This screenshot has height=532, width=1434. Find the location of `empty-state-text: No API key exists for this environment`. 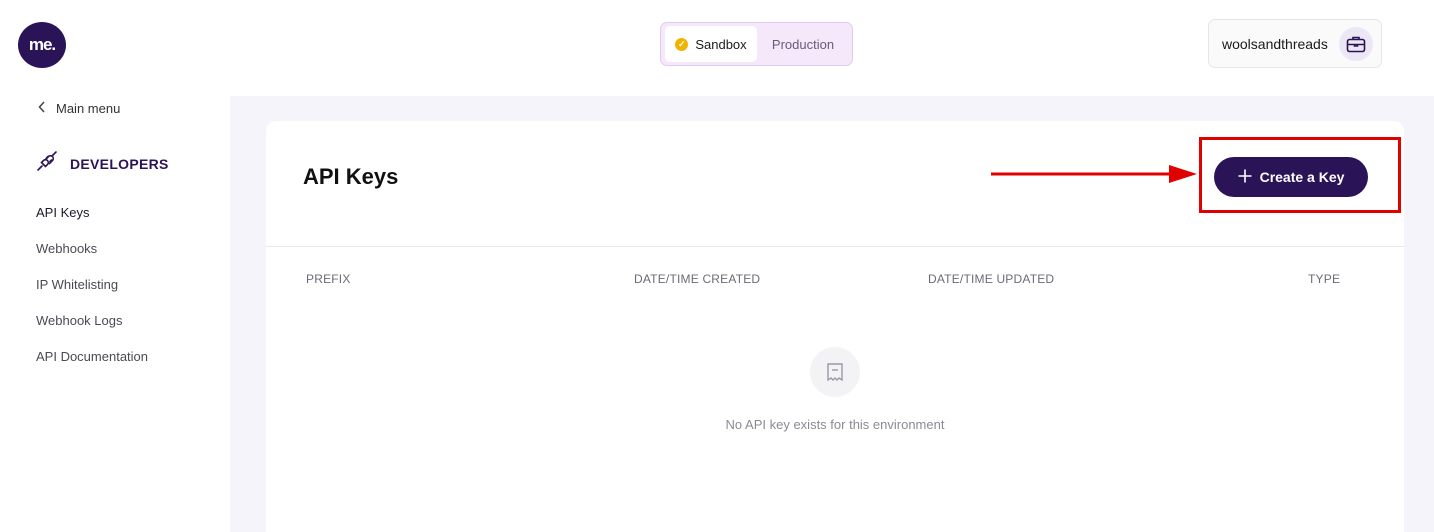

empty-state-text: No API key exists for this environment is located at coordinates (835, 424).